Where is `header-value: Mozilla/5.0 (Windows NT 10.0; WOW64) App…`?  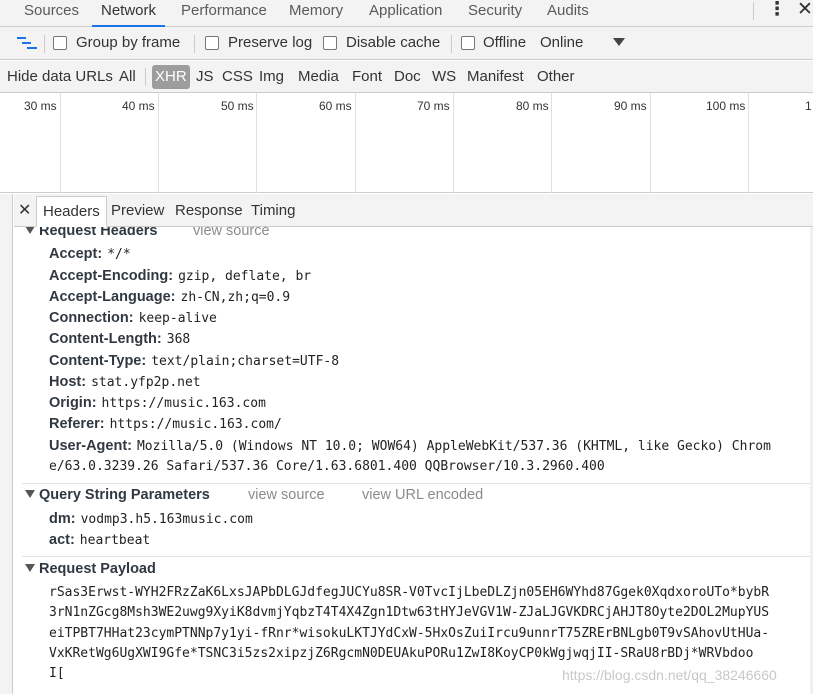
header-value: Mozilla/5.0 (Windows NT 10.0; WOW64) App… is located at coordinates (453, 446).